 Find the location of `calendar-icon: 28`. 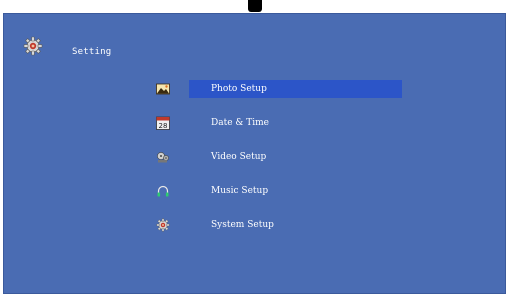

calendar-icon: 28 is located at coordinates (163, 123).